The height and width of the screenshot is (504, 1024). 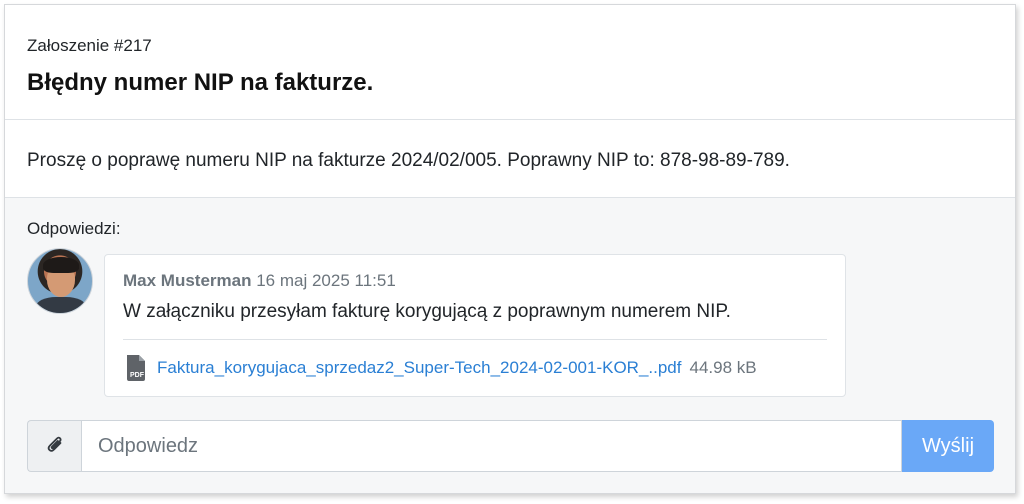 I want to click on reply-divider, so click(x=475, y=339).